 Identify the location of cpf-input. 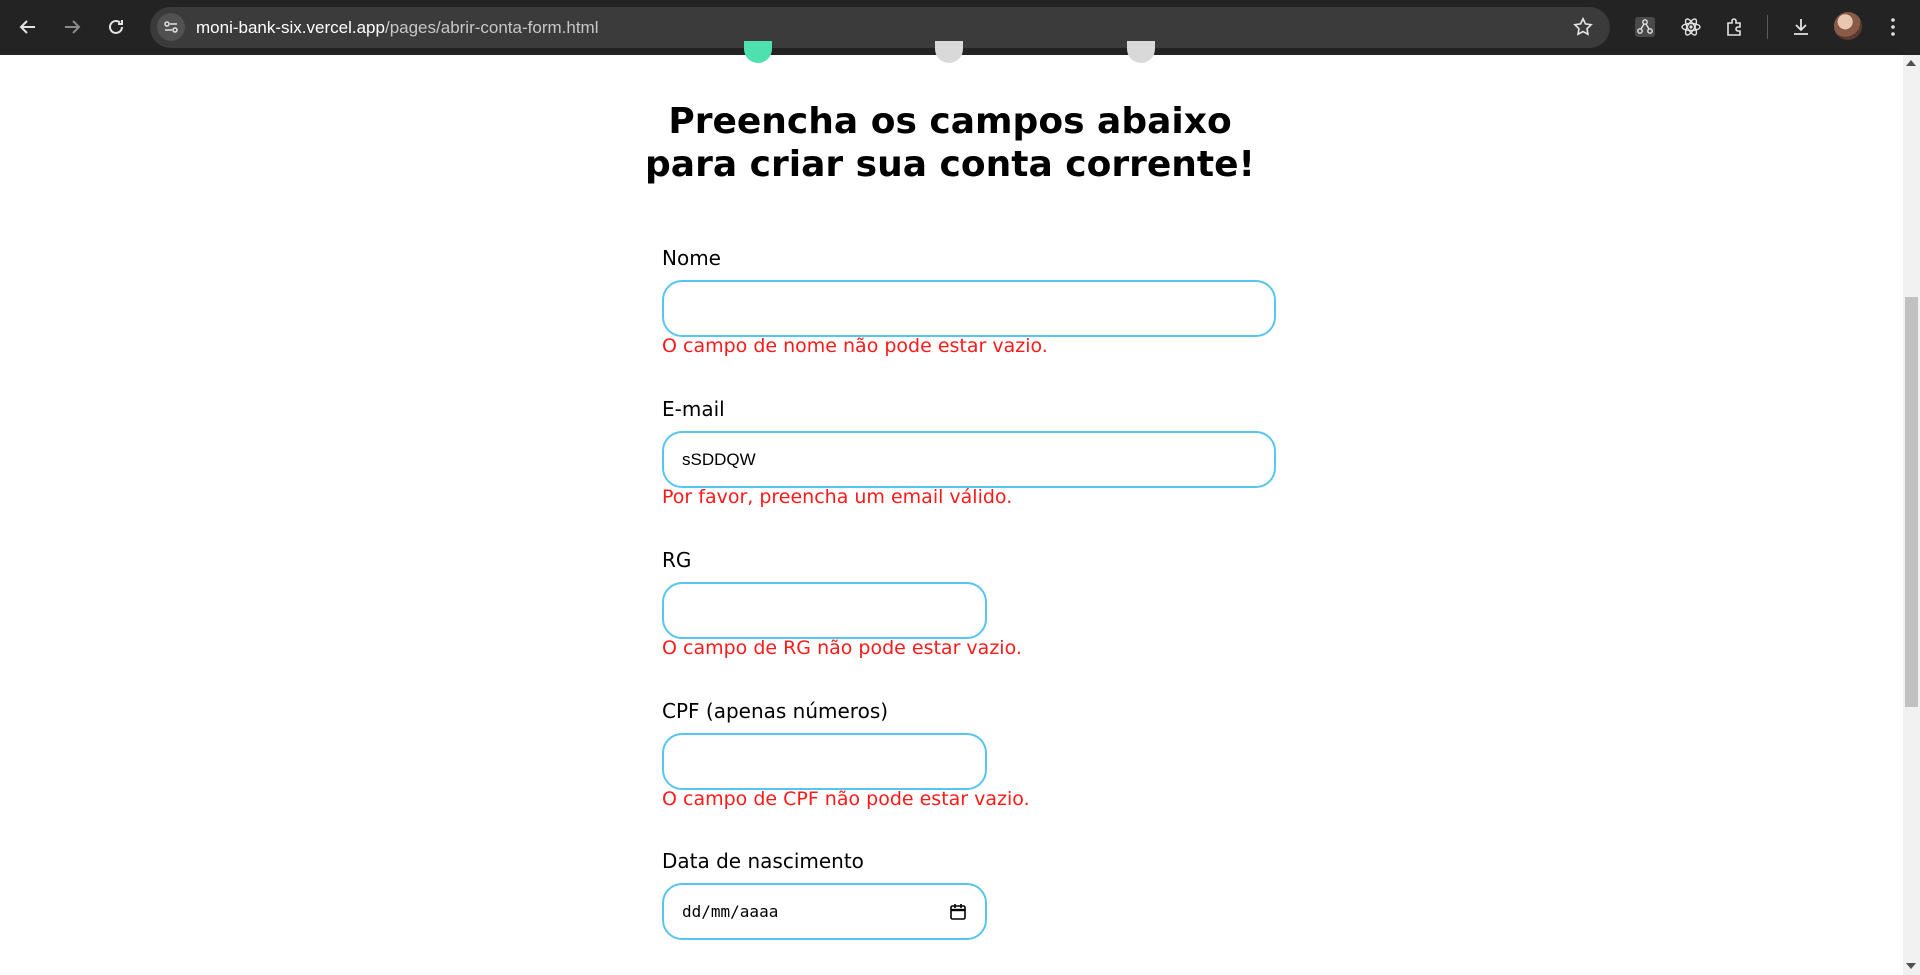
(824, 761).